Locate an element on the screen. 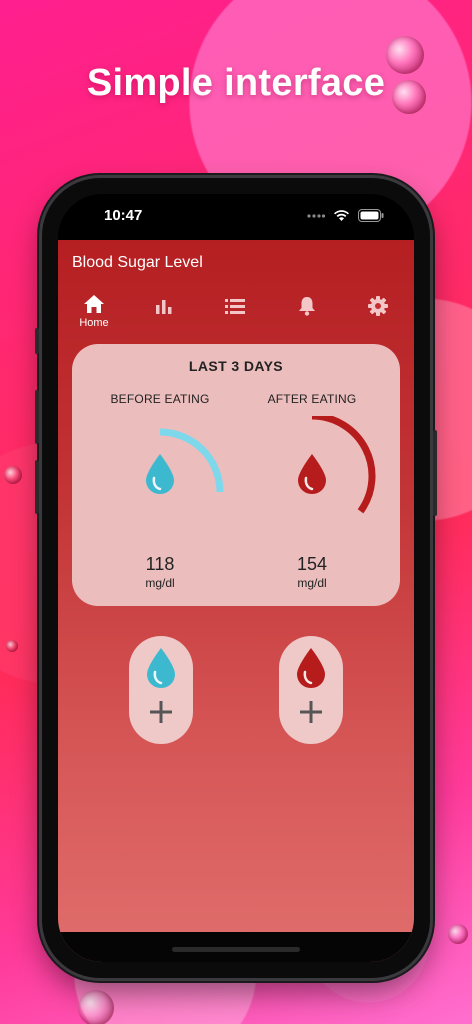 This screenshot has height=1024, width=472. bar-chart-icon is located at coordinates (164, 307).